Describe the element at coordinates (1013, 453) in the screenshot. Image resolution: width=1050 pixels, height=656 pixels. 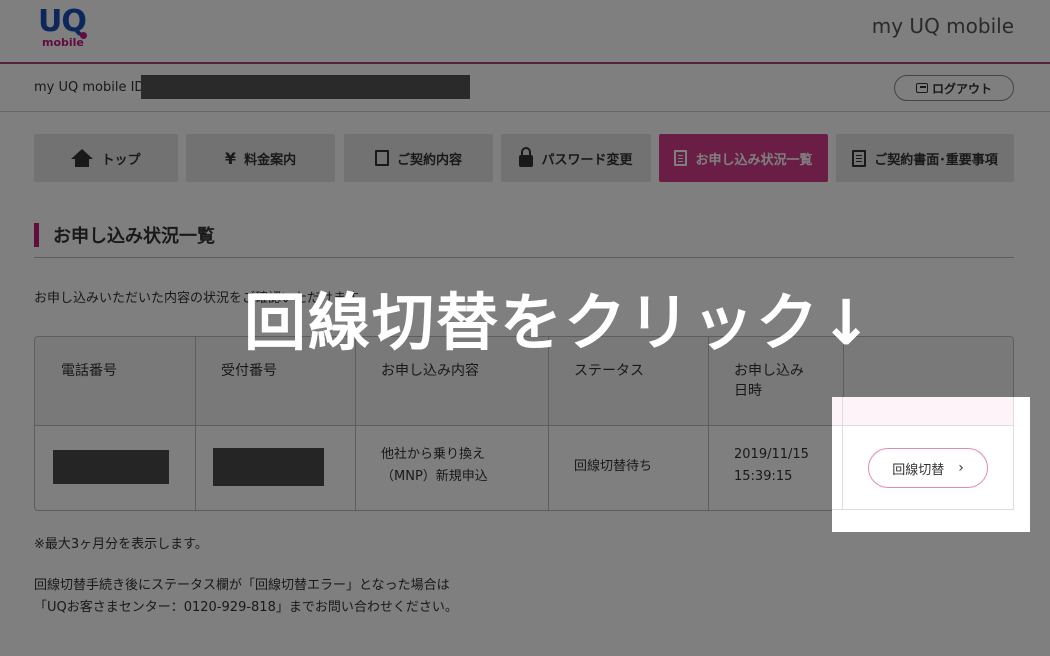
I see `highlight-table-edge` at that location.